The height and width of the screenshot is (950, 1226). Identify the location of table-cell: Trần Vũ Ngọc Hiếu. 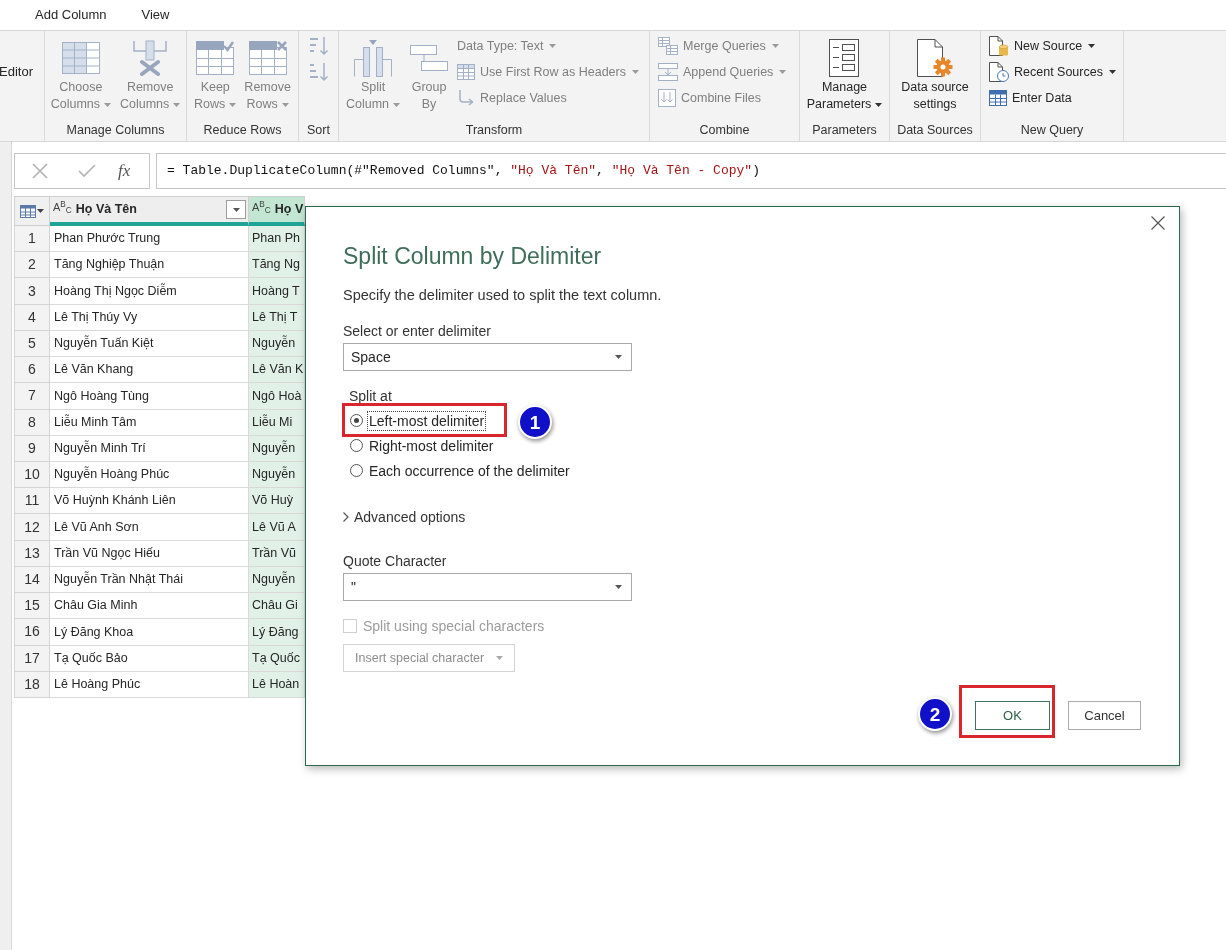
(149, 553).